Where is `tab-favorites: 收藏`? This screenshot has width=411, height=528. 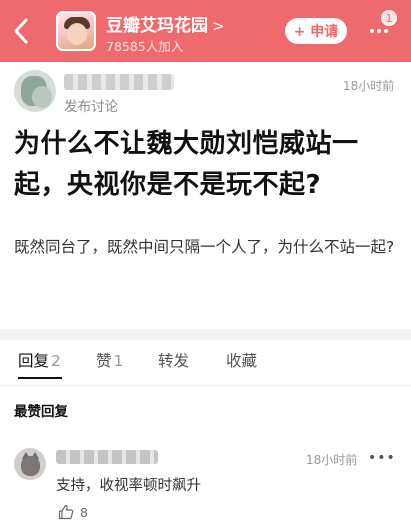 tab-favorites: 收藏 is located at coordinates (241, 360).